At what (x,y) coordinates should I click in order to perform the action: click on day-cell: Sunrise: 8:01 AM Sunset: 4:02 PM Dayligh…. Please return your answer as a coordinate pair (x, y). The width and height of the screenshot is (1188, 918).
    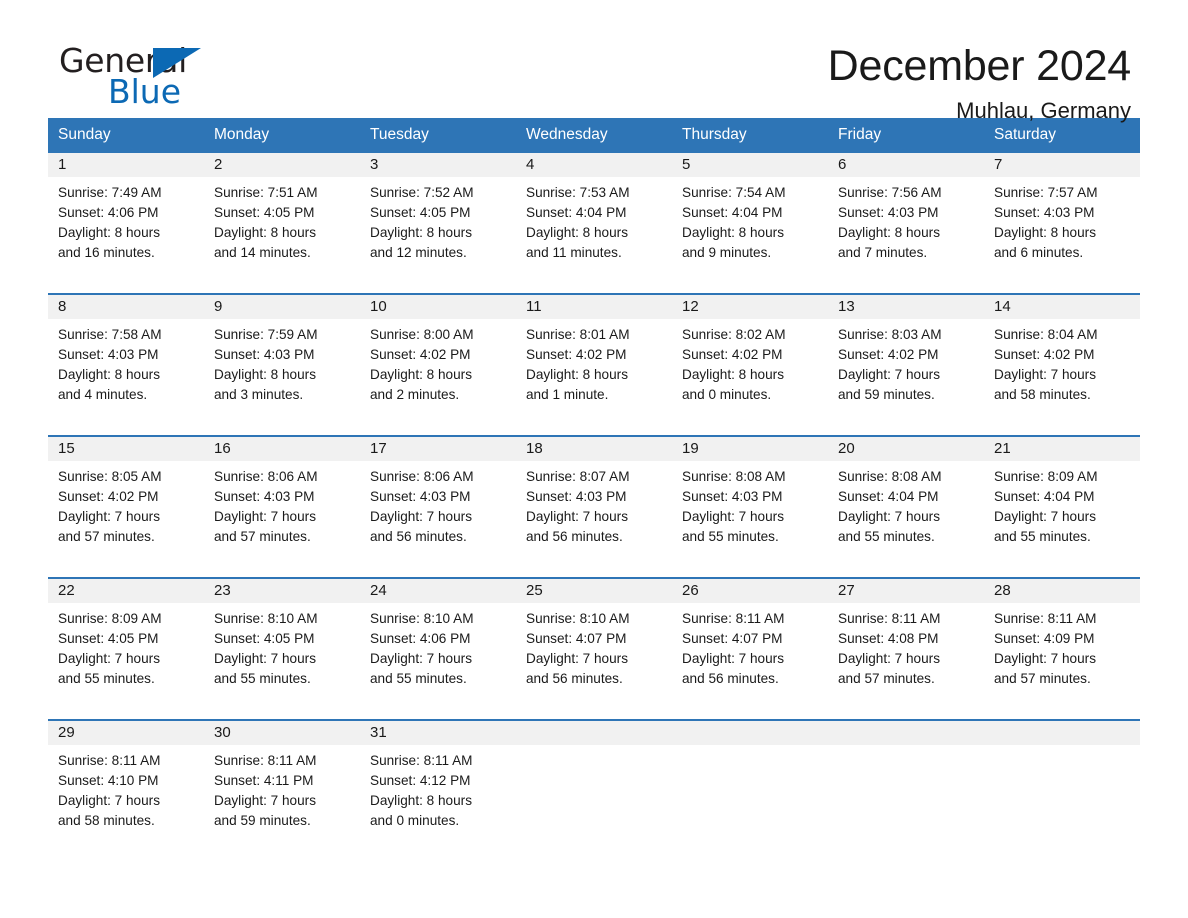
    Looking at the image, I should click on (594, 377).